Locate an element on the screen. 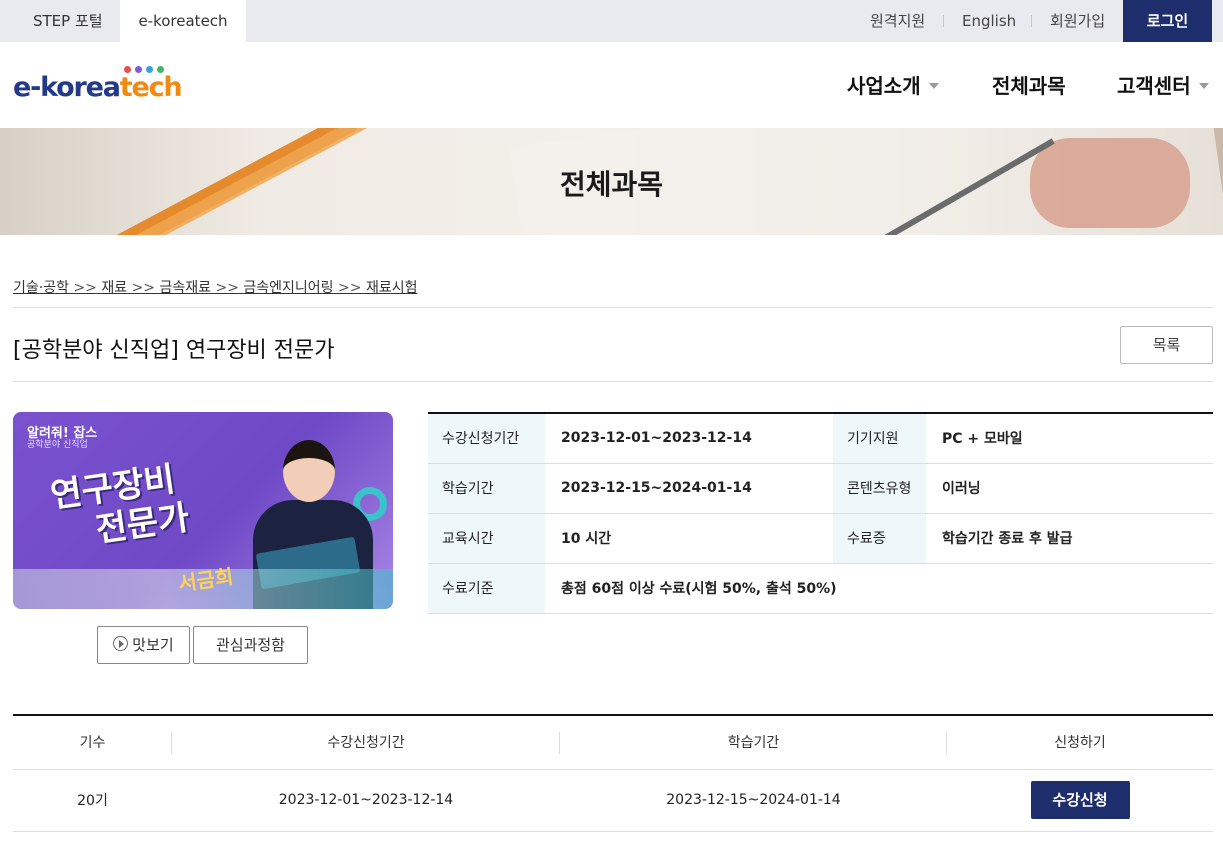 The width and height of the screenshot is (1223, 843). info-value: 2023-12-15~2024-01-14 is located at coordinates (689, 488).